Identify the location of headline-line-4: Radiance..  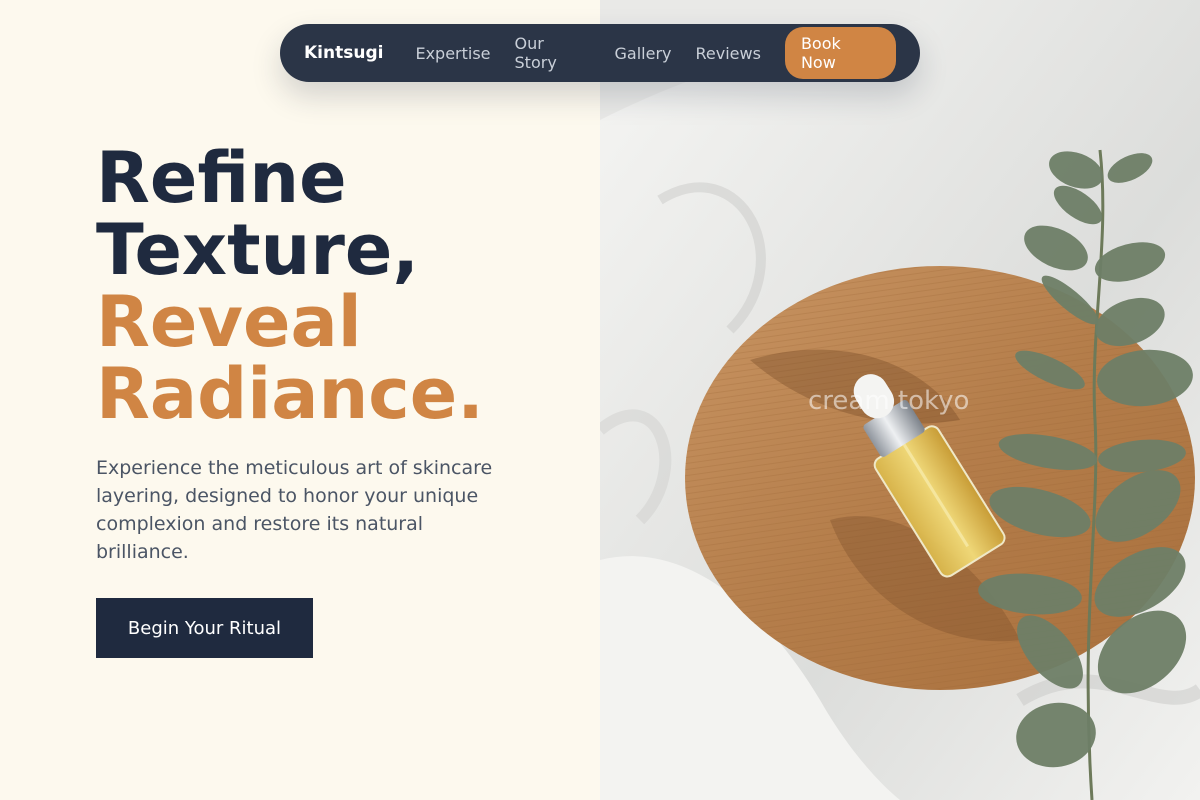
(290, 394).